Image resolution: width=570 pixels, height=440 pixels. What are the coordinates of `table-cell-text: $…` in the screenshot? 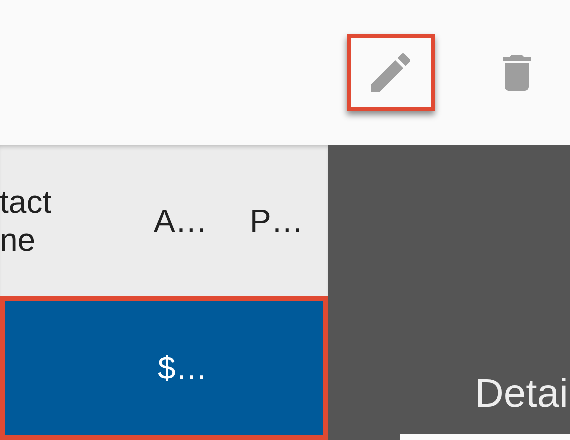 It's located at (183, 368).